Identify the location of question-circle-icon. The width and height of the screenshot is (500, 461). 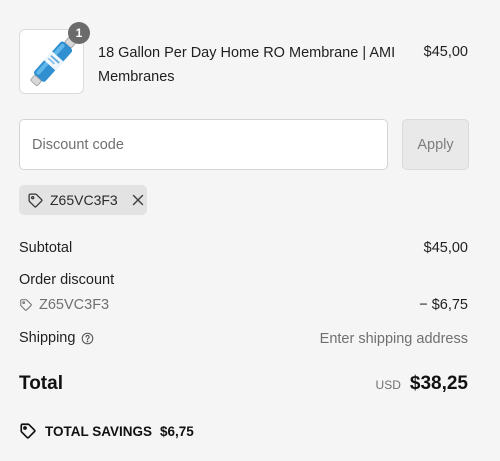
(87, 338).